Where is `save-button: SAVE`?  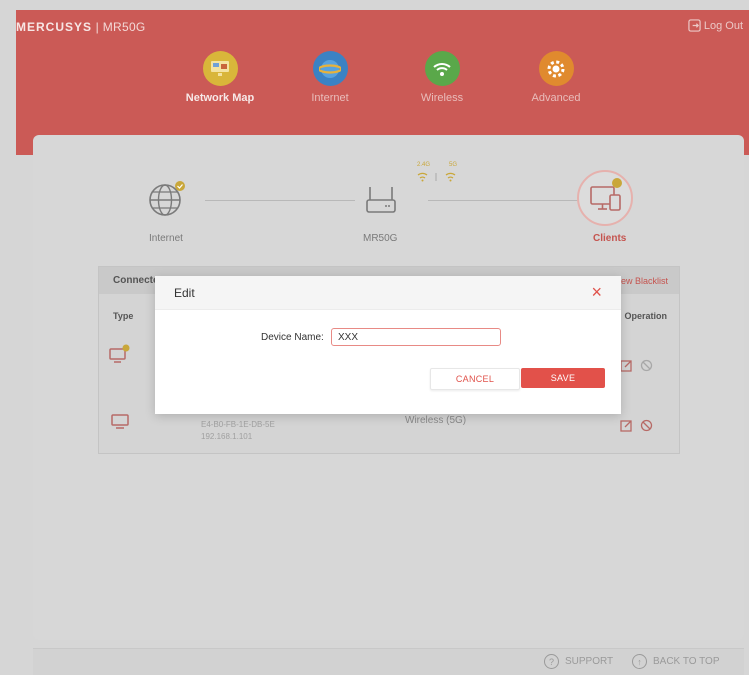
save-button: SAVE is located at coordinates (563, 378).